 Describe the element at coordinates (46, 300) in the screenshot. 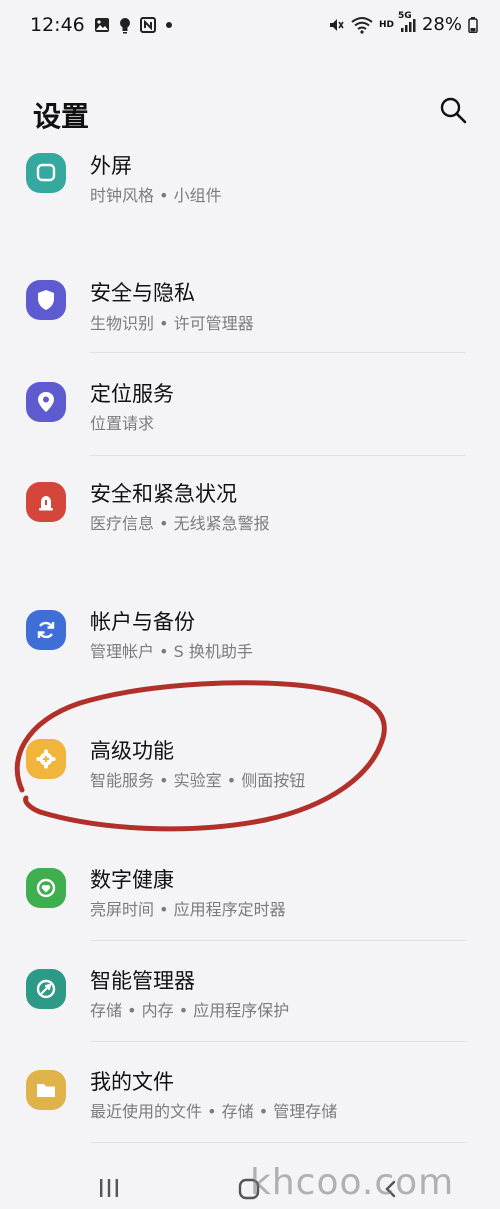

I see `shield-icon` at that location.